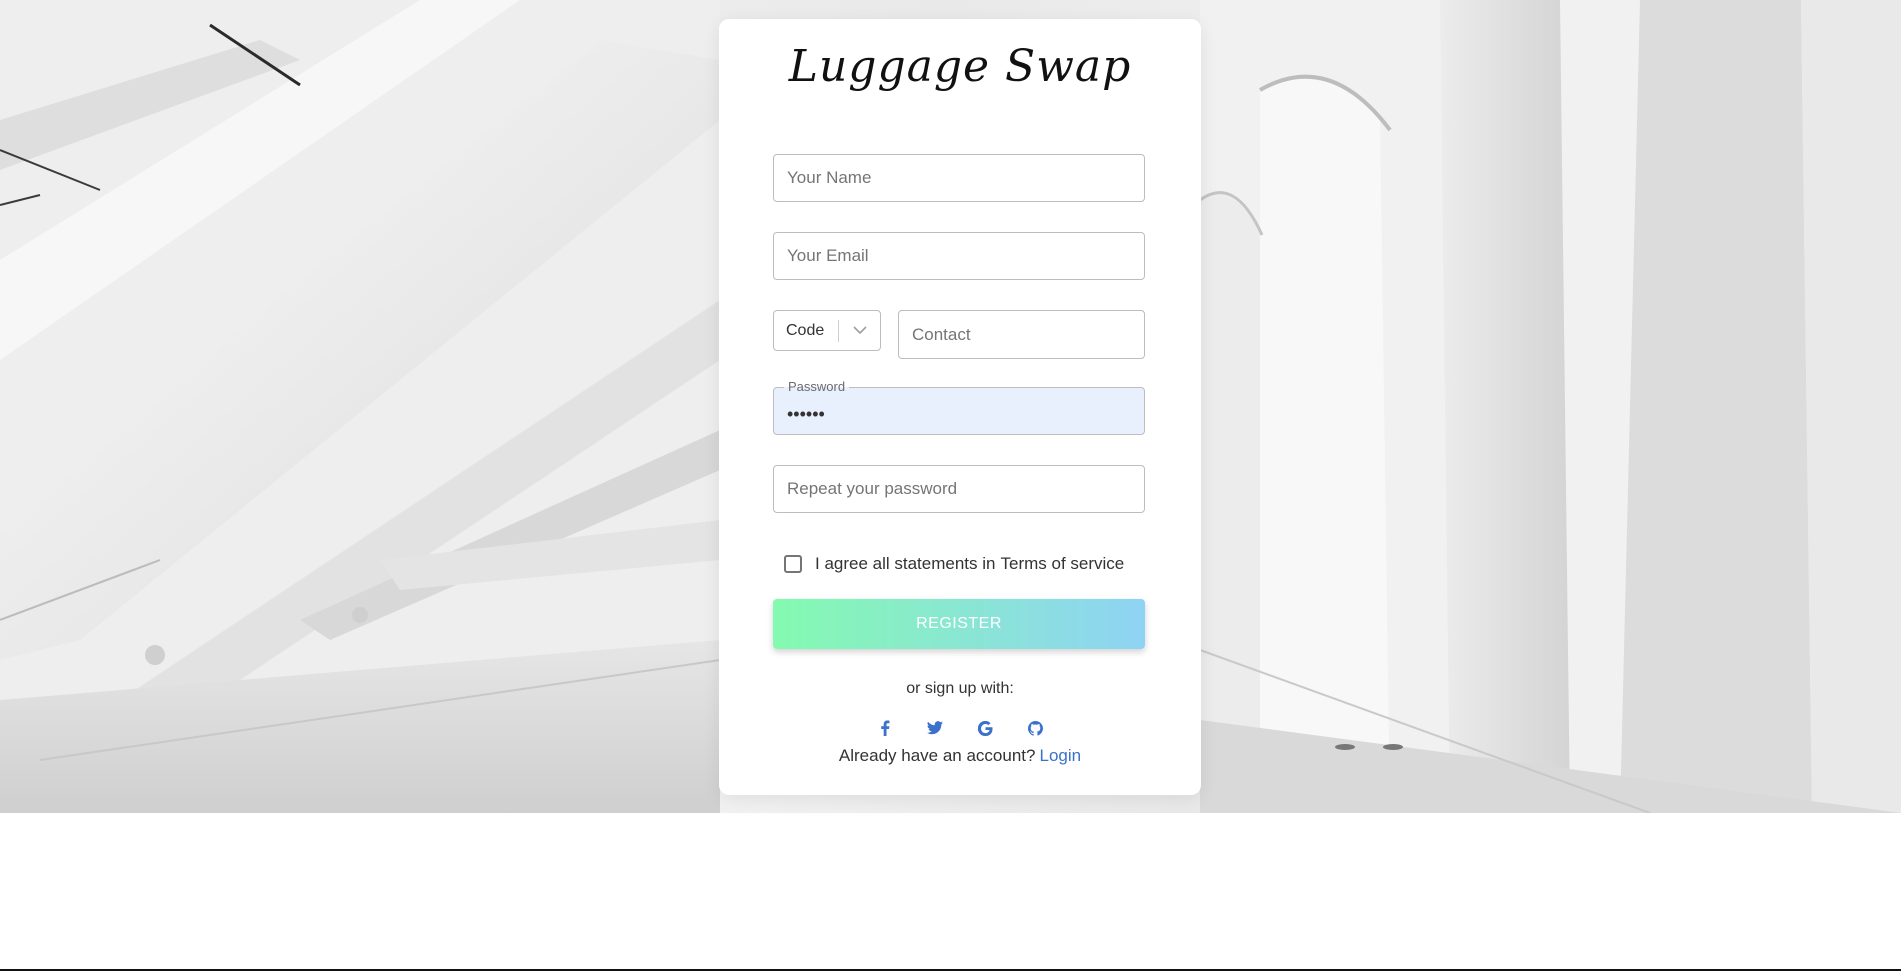 This screenshot has height=971, width=1901. What do you see at coordinates (827, 330) in the screenshot?
I see `country-code-select: Code` at bounding box center [827, 330].